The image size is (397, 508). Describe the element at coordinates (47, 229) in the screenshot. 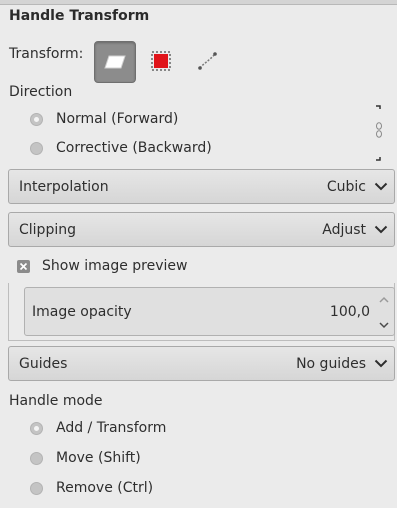

I see `clipping-label: Clipping` at that location.